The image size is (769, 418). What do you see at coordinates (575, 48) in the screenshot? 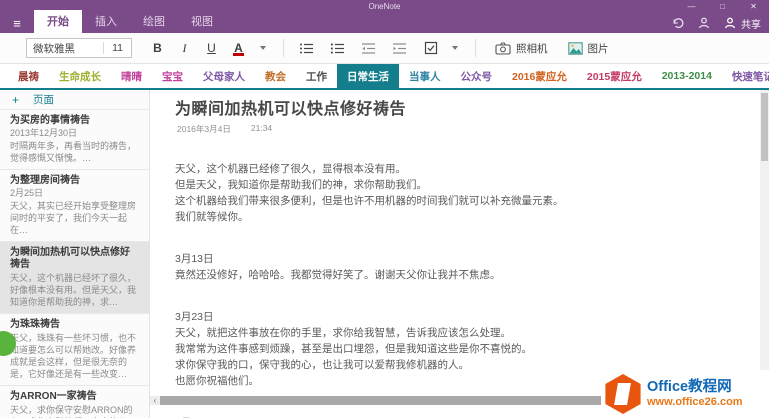
I see `picture-icon` at bounding box center [575, 48].